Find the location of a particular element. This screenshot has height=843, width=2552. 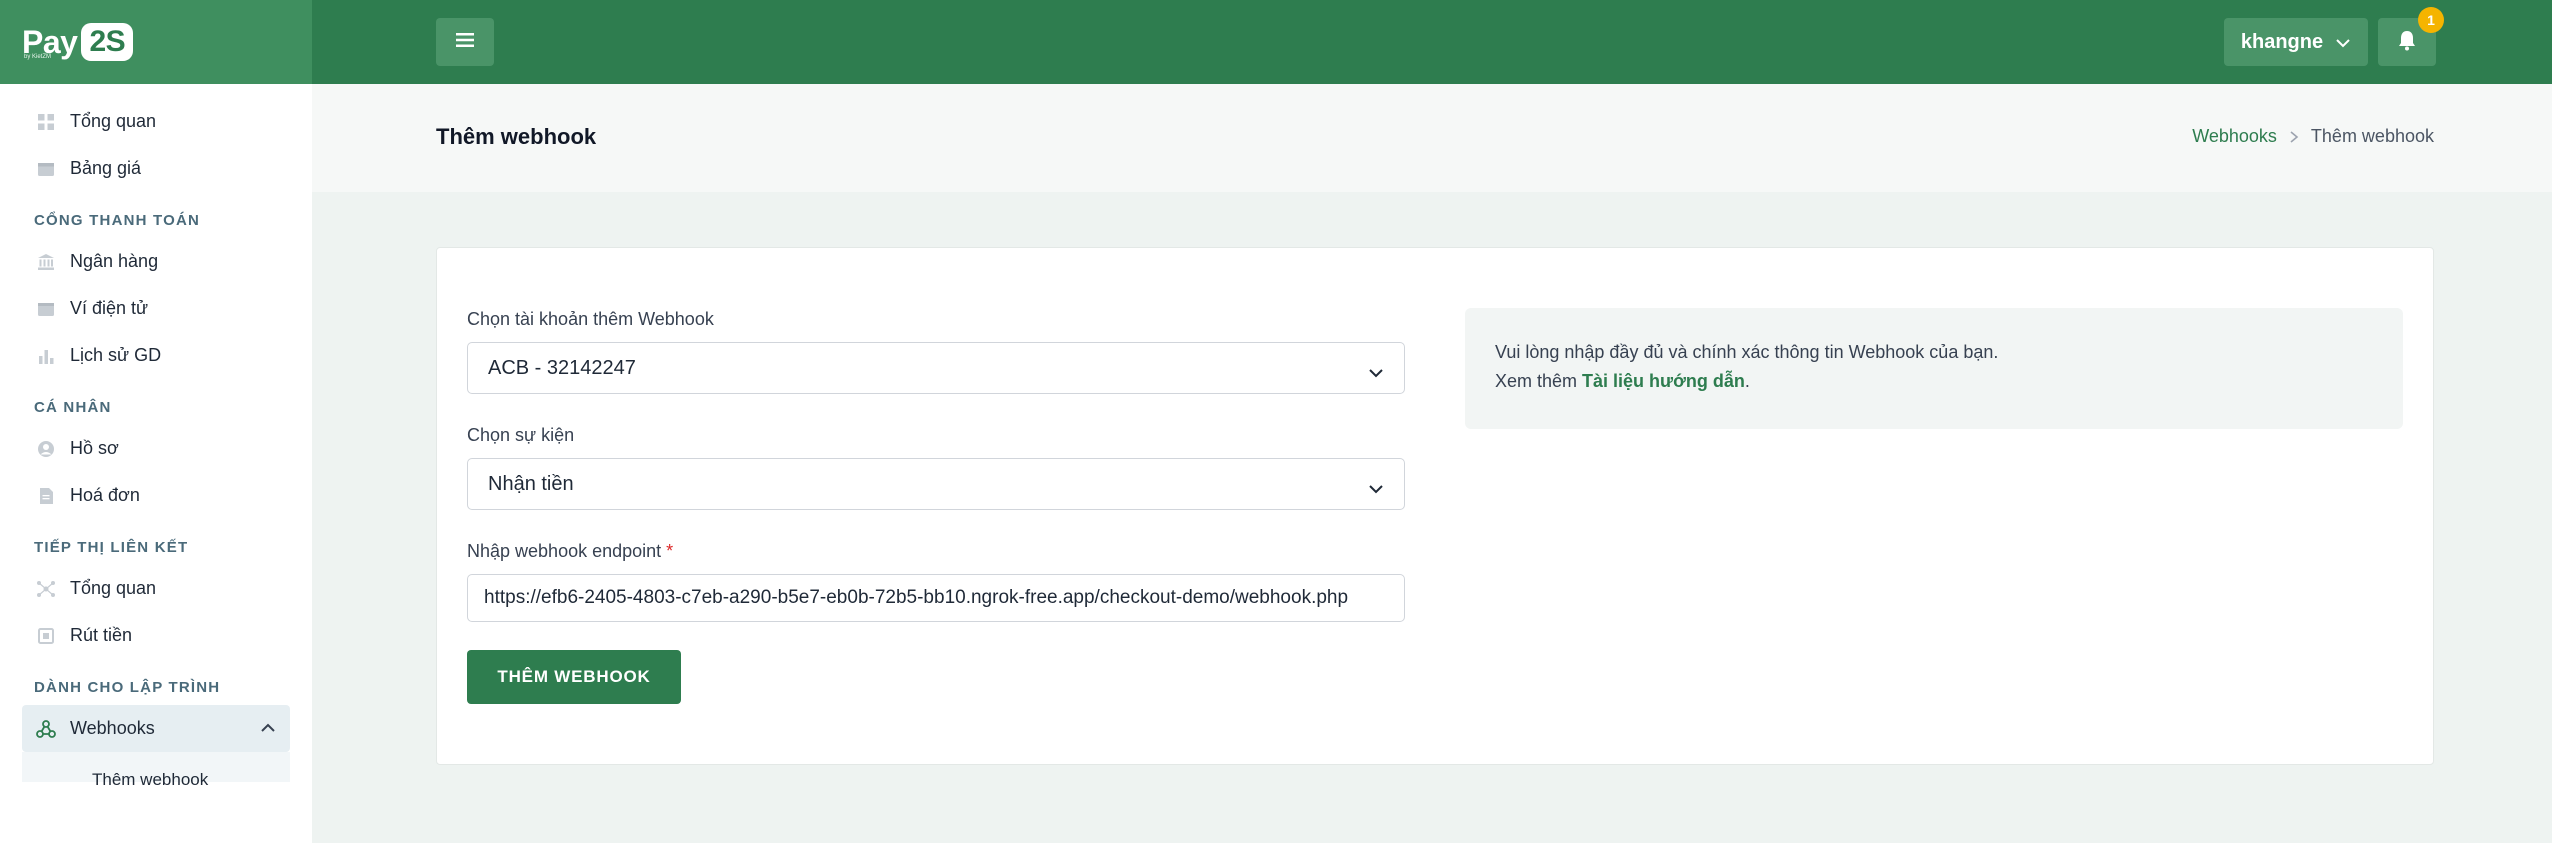

document-icon is located at coordinates (46, 496).